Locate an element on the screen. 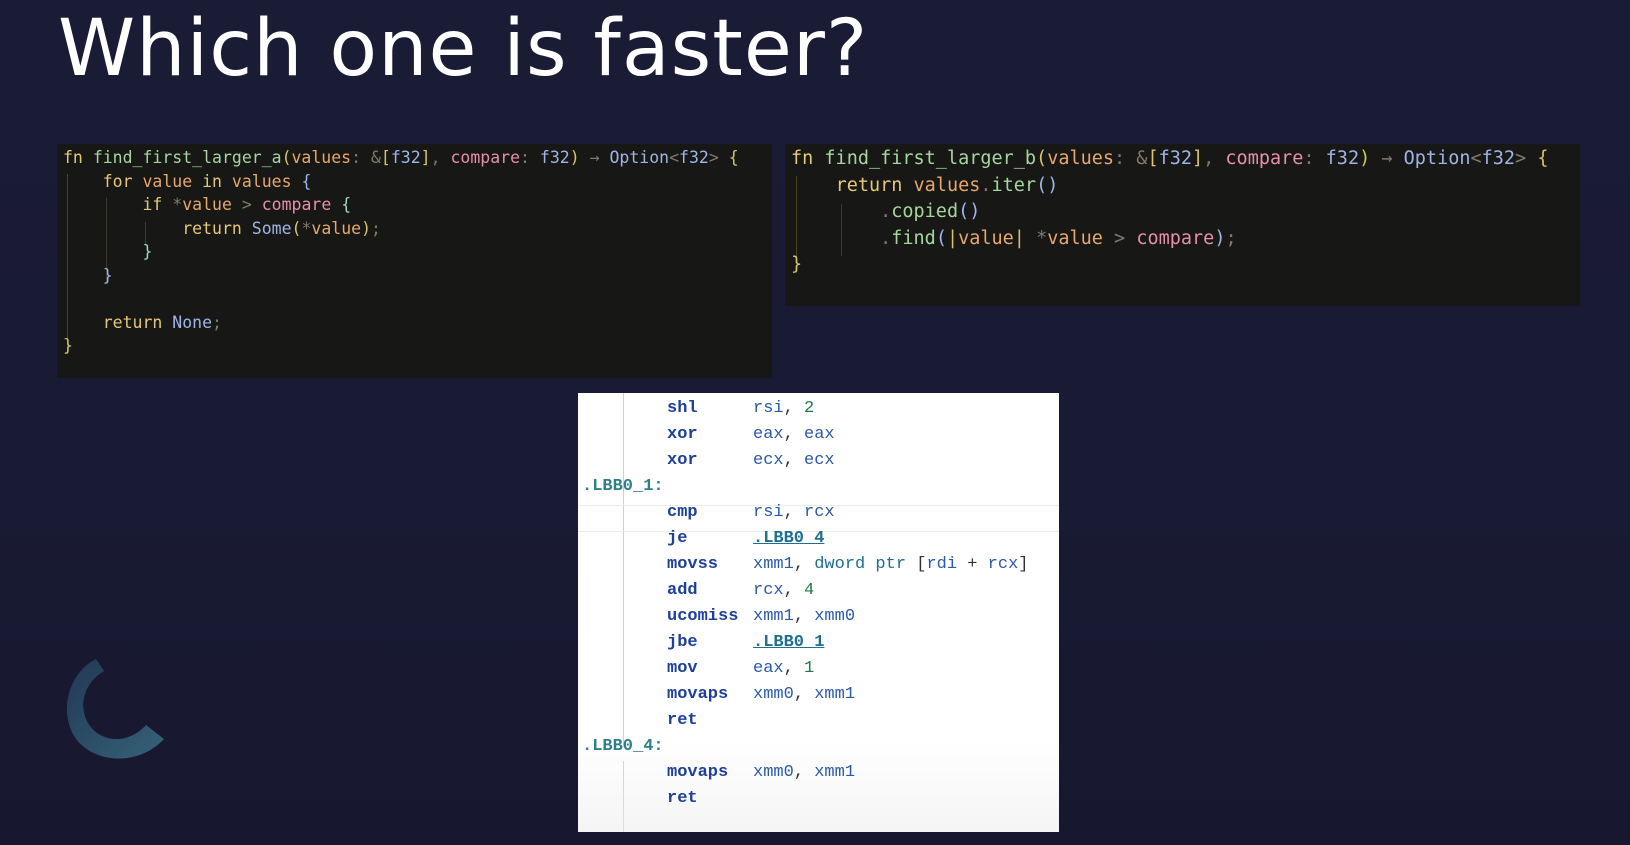  code-token: [ is located at coordinates (1153, 158).